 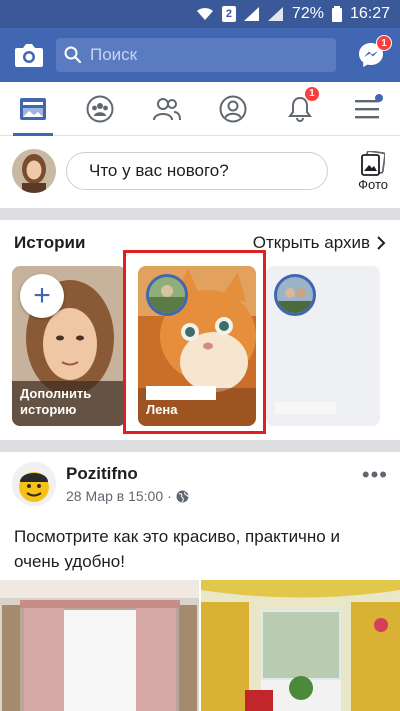 I want to click on tab-profile, so click(x=233, y=109).